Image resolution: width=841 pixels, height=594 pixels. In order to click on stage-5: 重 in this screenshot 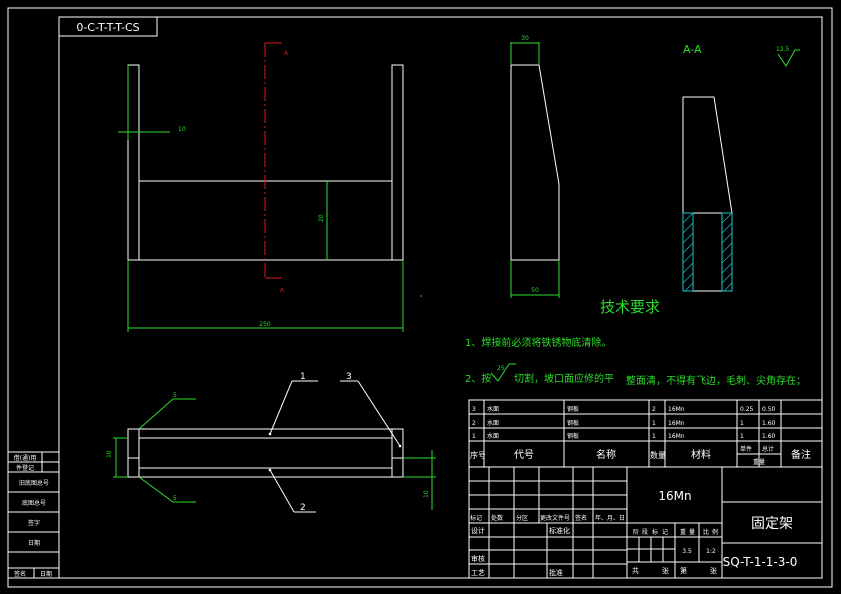, I will do `click(683, 532)`.